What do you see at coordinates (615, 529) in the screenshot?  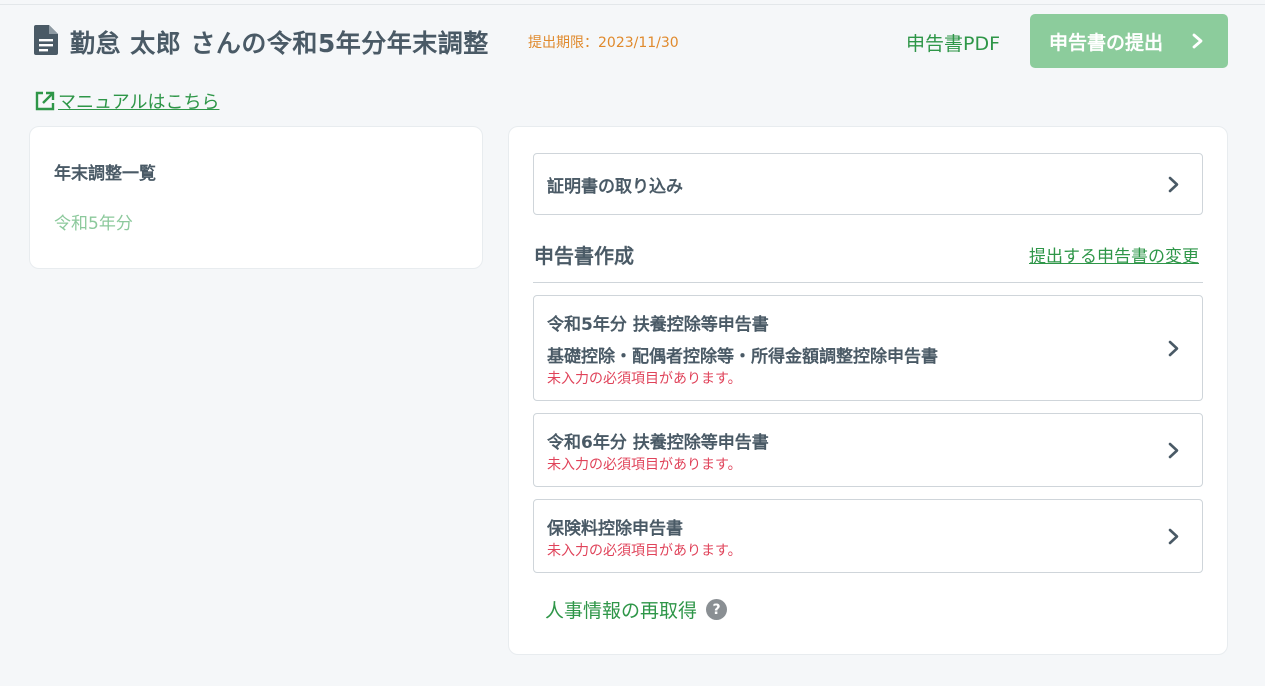 I see `form-title: 保険料控除申告書` at bounding box center [615, 529].